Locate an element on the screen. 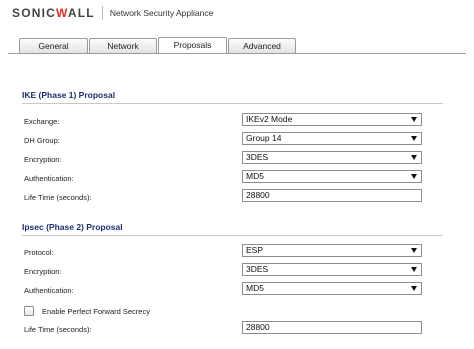 This screenshot has width=474, height=349. tab-general: General is located at coordinates (53, 45).